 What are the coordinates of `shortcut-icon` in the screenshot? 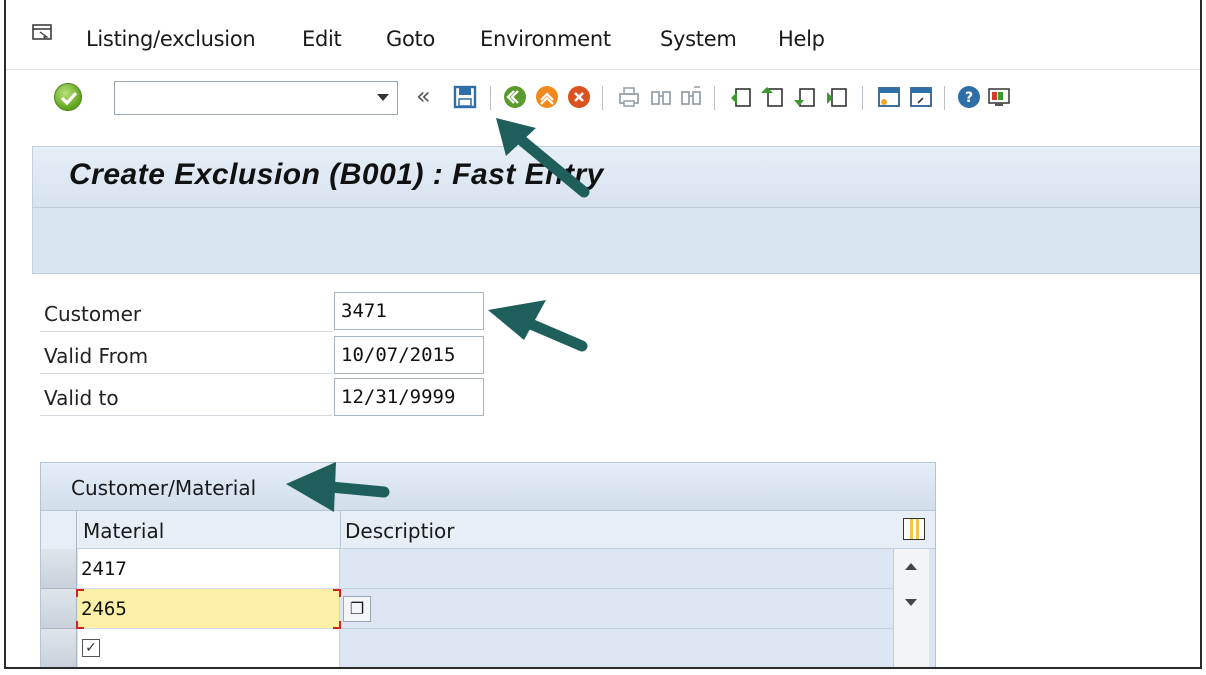 It's located at (921, 97).